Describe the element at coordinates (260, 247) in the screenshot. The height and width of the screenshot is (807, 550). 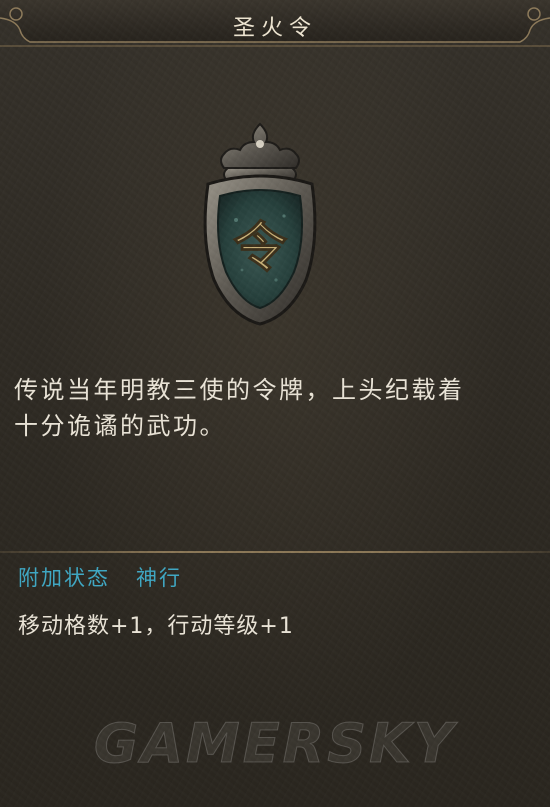
I see `plaque-glyph: 令` at that location.